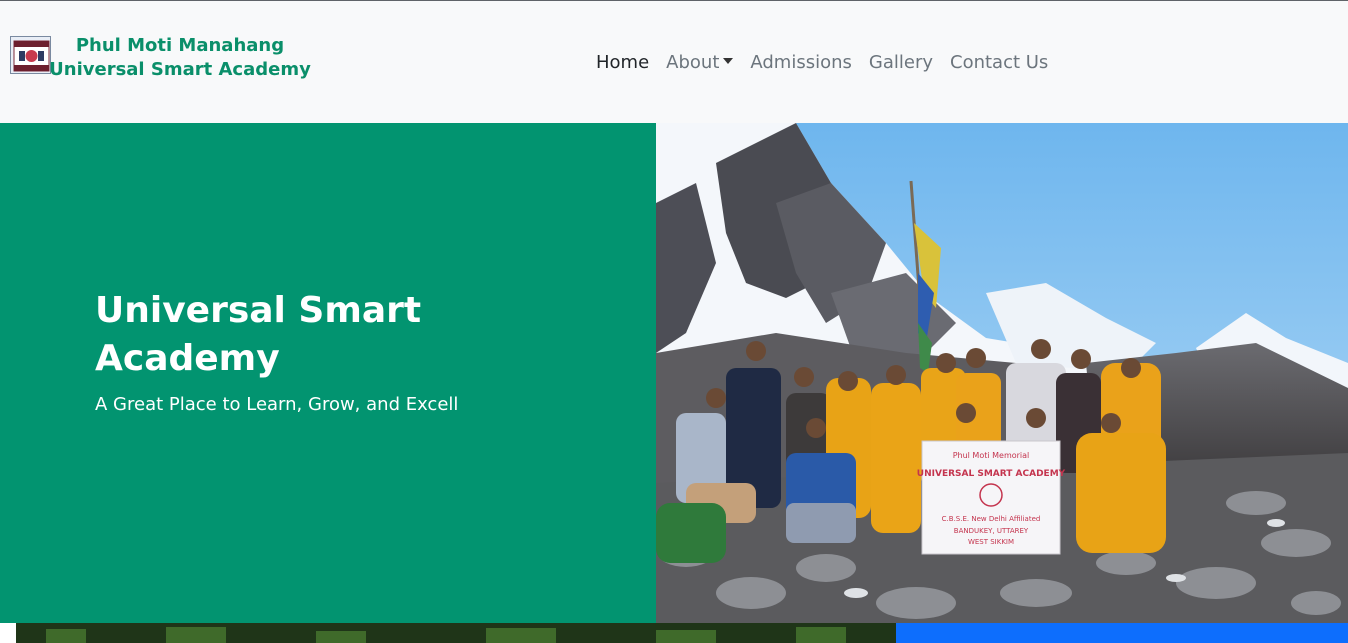 Image resolution: width=1348 pixels, height=643 pixels. Describe the element at coordinates (991, 474) in the screenshot. I see `banner-line-2: UNIVERSAL SMART ACADEMY` at that location.